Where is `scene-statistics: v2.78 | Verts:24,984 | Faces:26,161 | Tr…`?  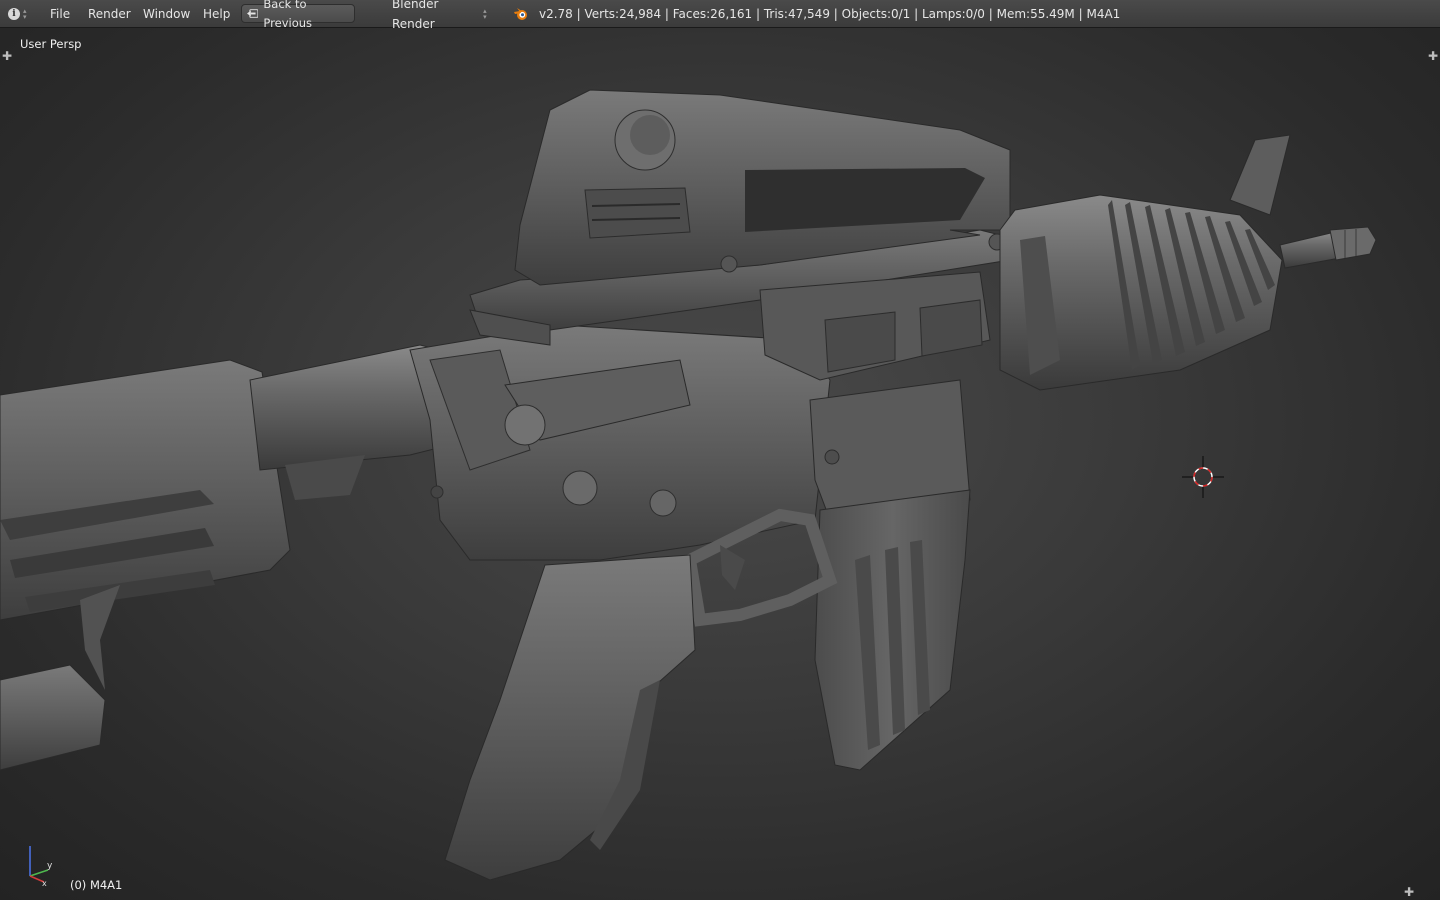 scene-statistics: v2.78 | Verts:24,984 | Faces:26,161 | Tr… is located at coordinates (830, 14).